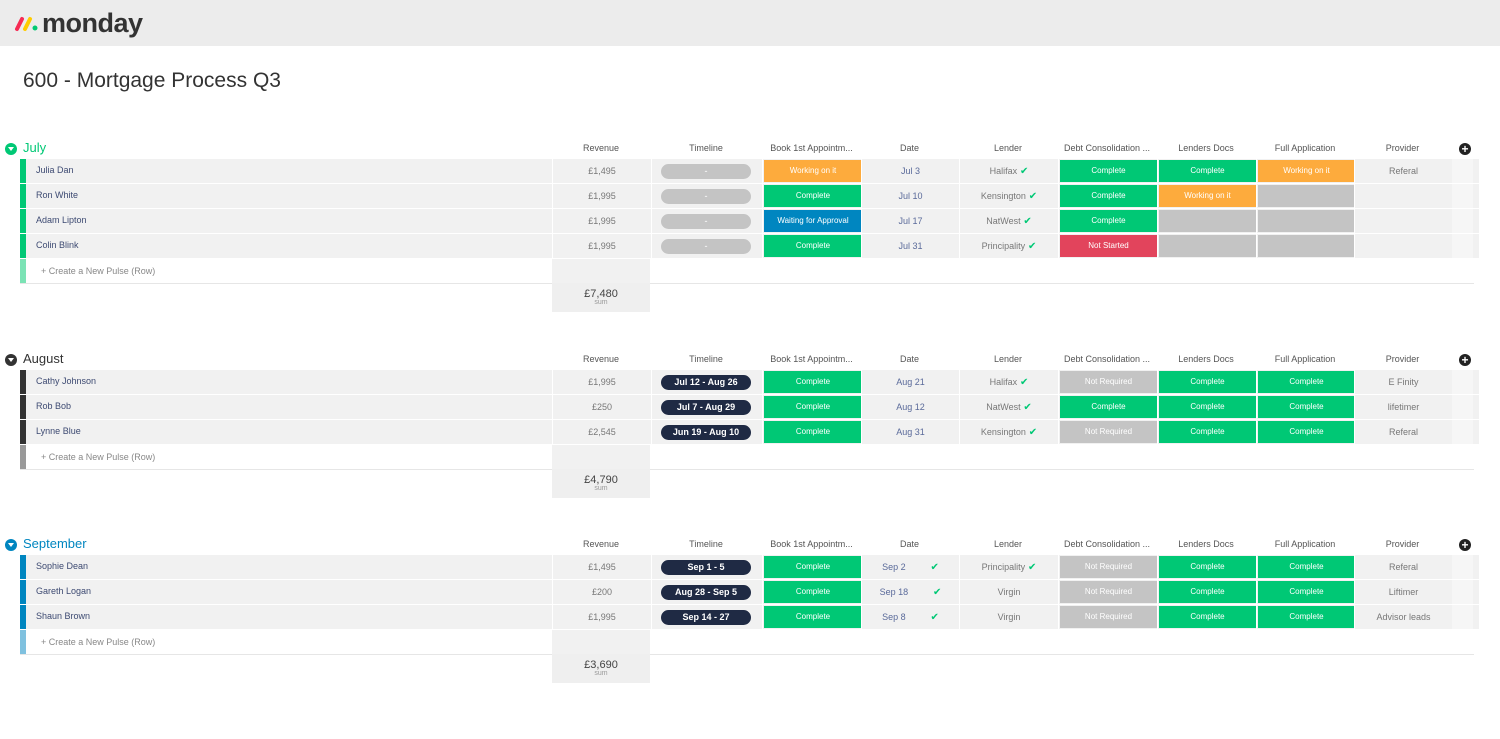 The image size is (1500, 739). What do you see at coordinates (813, 171) in the screenshot?
I see `book-appointment-status: Working on it` at bounding box center [813, 171].